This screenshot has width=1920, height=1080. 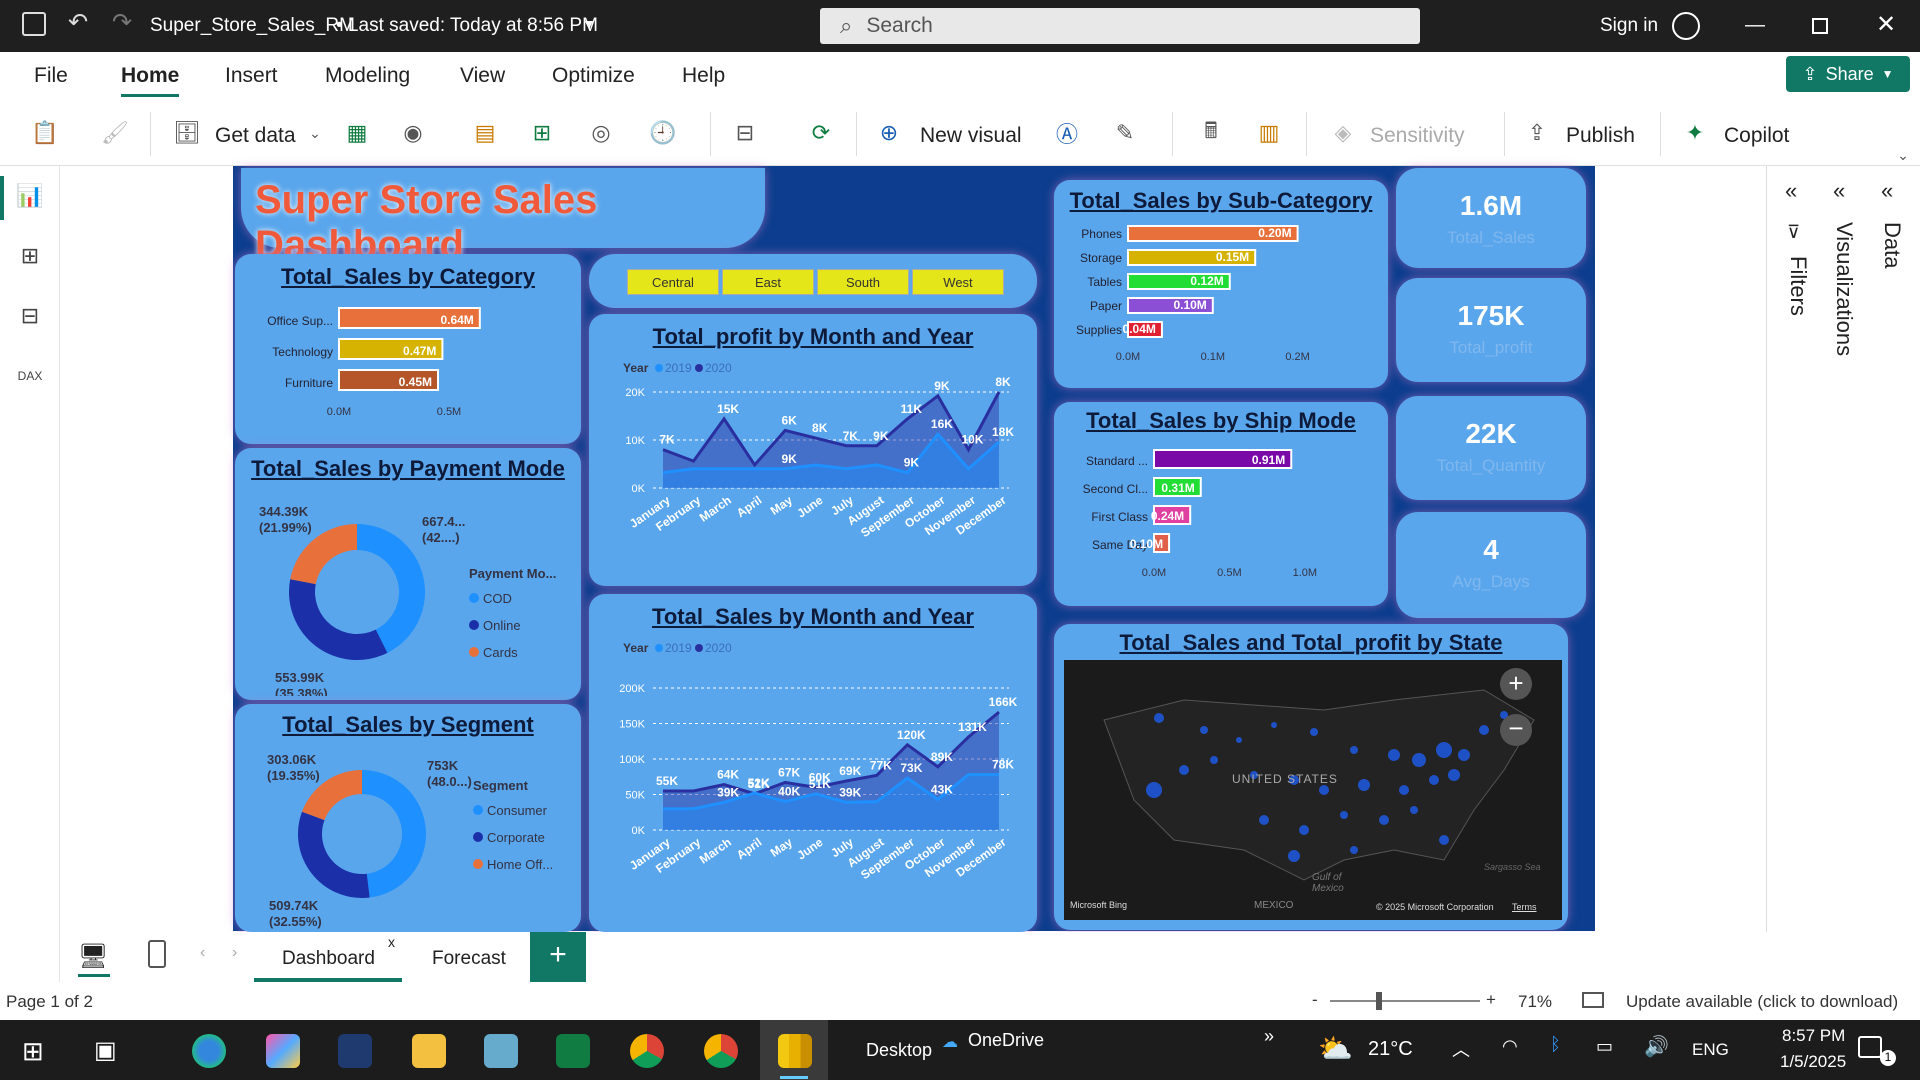 I want to click on transform-data-icon: ⊟, so click(x=745, y=133).